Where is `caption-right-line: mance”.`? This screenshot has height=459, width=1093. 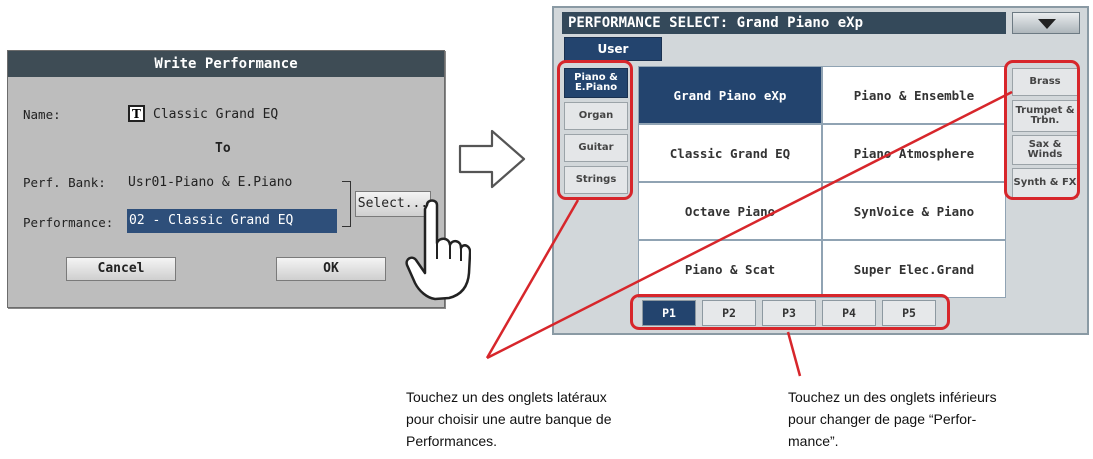
caption-right-line: mance”. is located at coordinates (813, 441).